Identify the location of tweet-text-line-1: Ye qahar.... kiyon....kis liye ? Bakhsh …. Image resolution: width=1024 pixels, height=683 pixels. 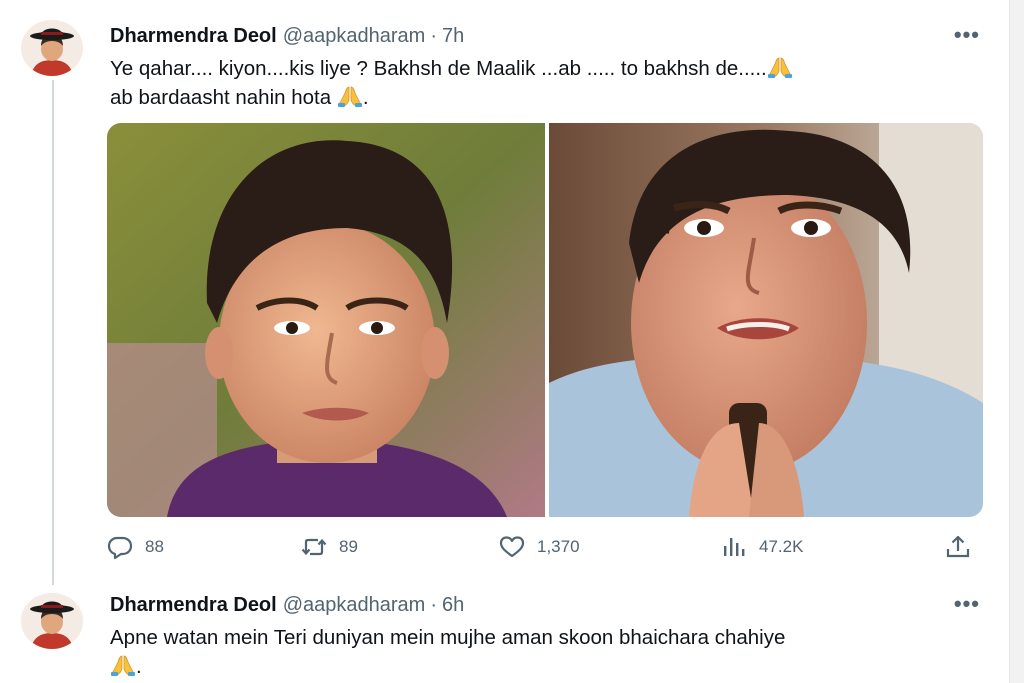
(438, 68).